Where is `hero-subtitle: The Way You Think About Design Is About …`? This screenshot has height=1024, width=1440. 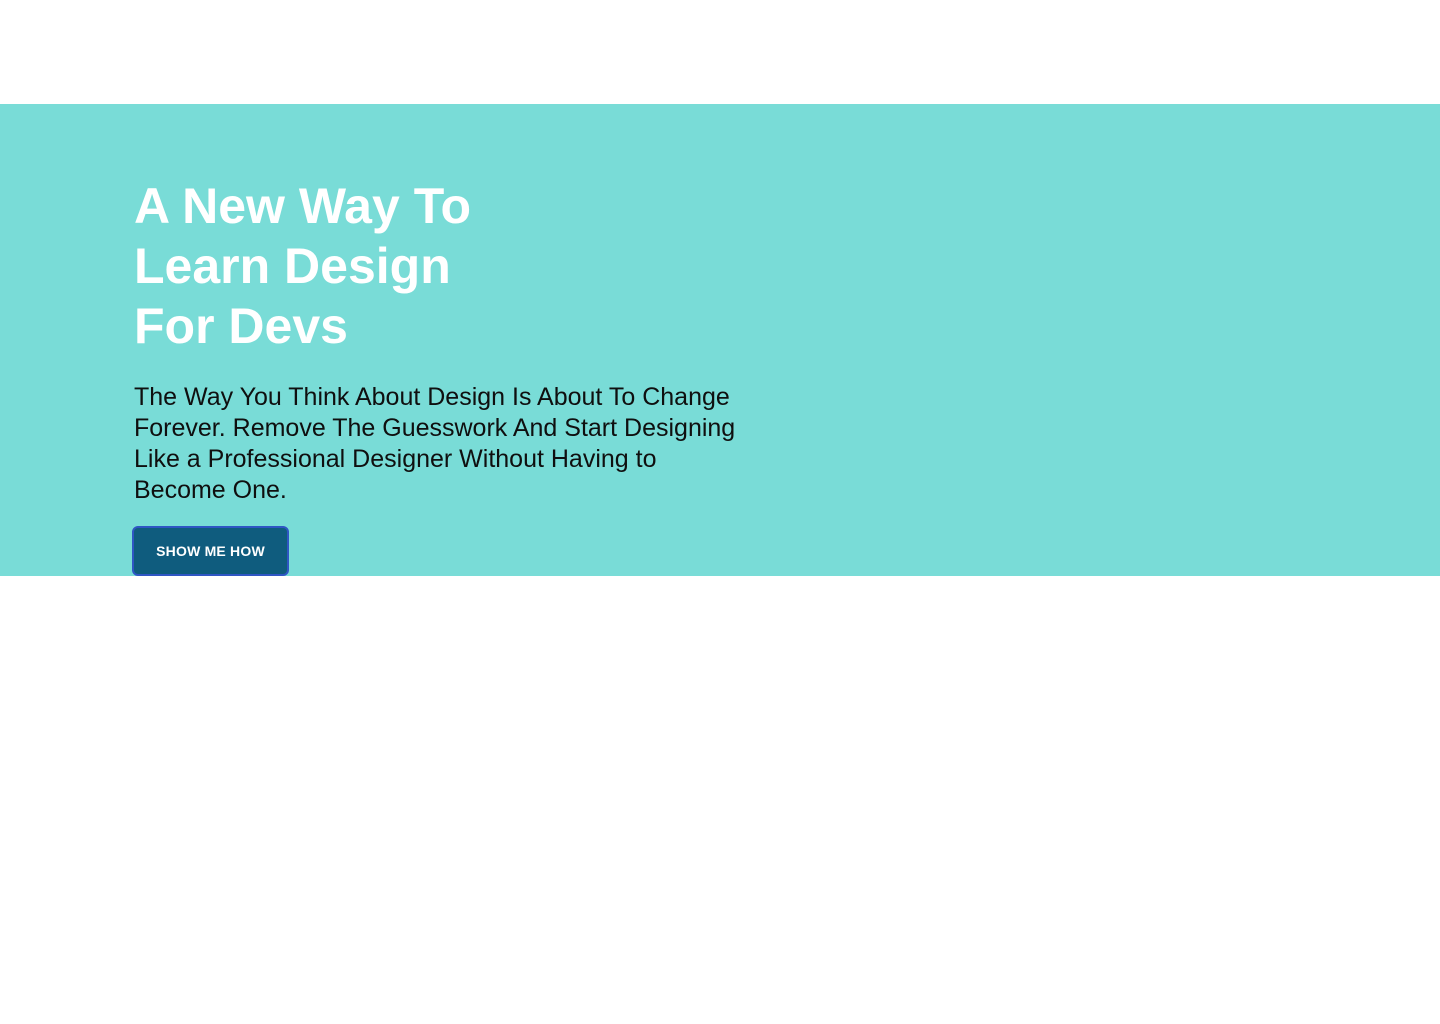
hero-subtitle: The Way You Think About Design Is About … is located at coordinates (435, 443).